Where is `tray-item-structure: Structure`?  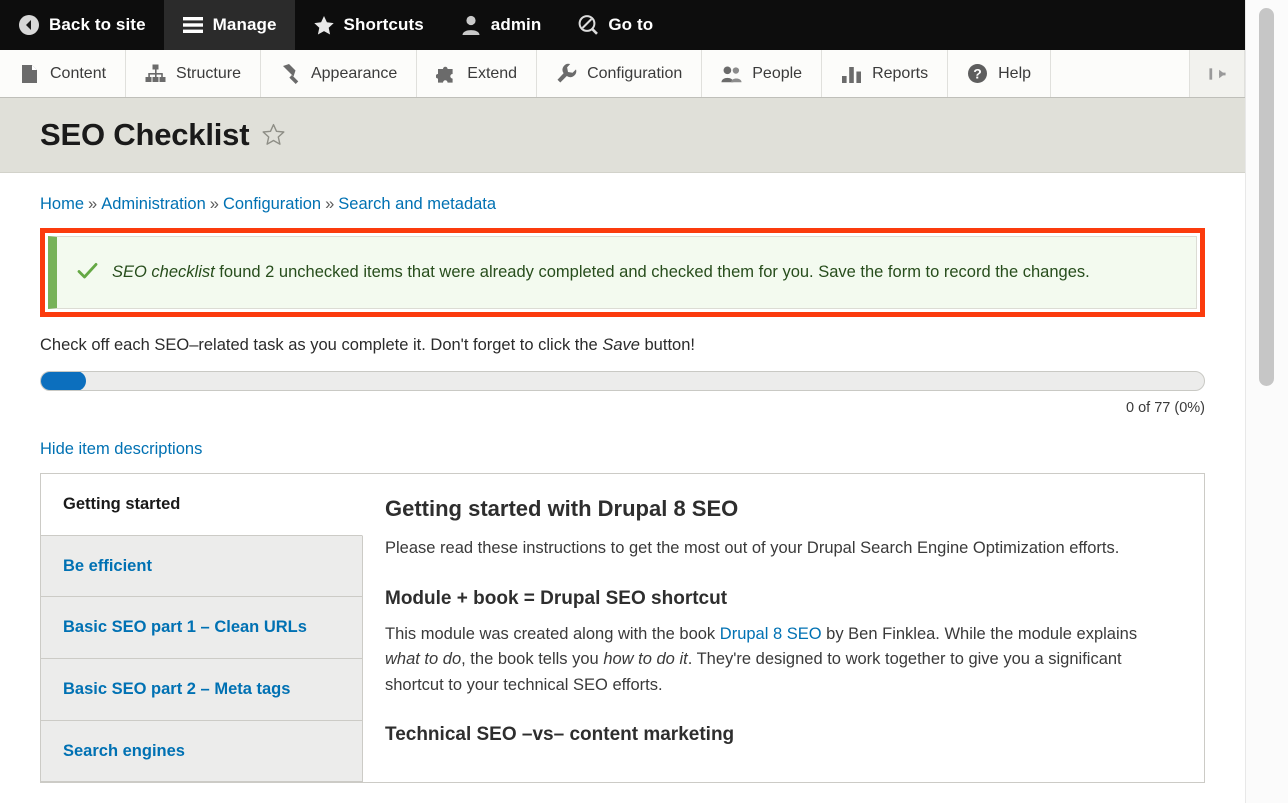
tray-item-structure: Structure is located at coordinates (193, 73).